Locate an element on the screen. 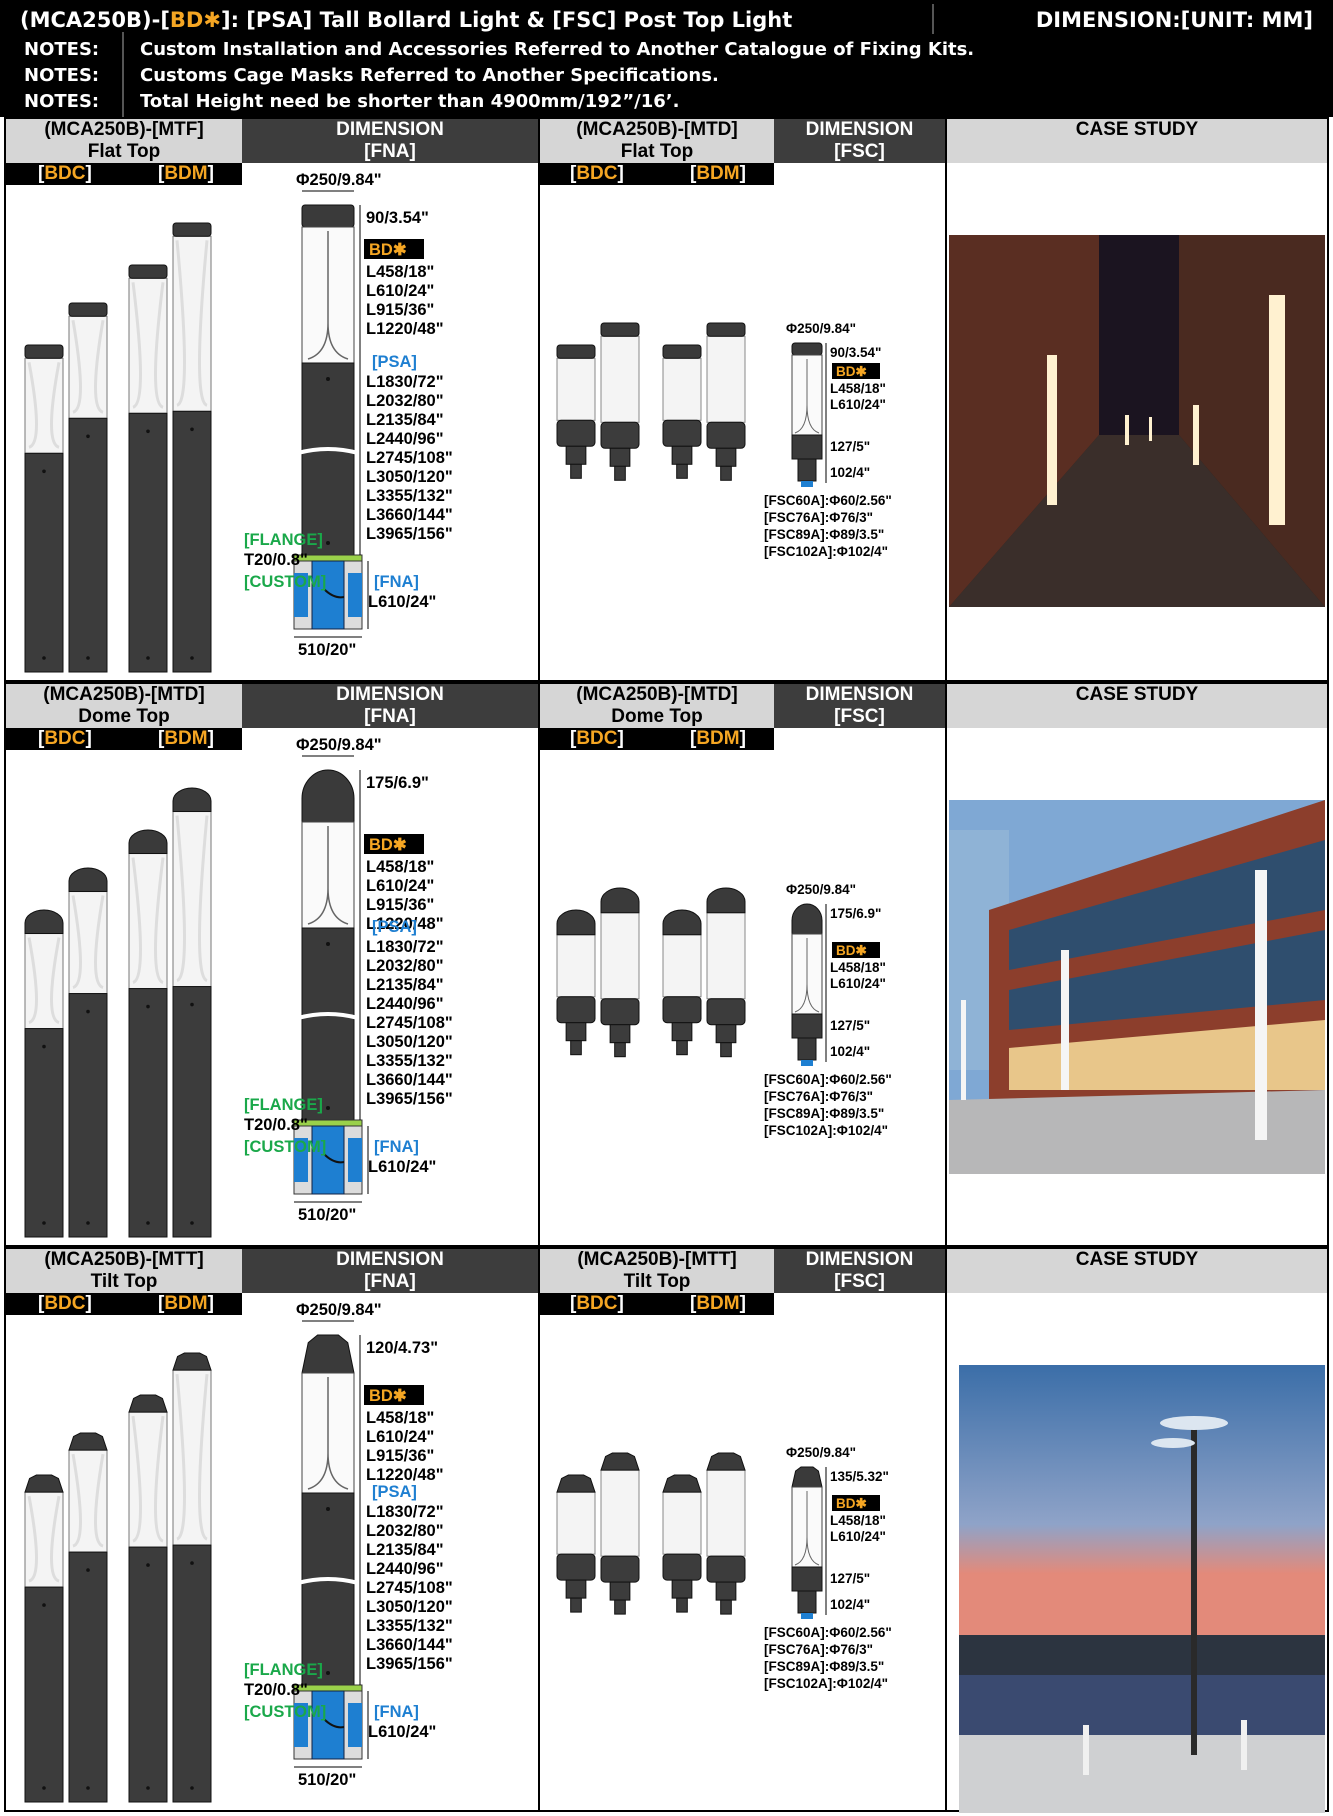 Image resolution: width=1333 pixels, height=1816 pixels. fsc-cap-height: 90/3.54" is located at coordinates (855, 352).